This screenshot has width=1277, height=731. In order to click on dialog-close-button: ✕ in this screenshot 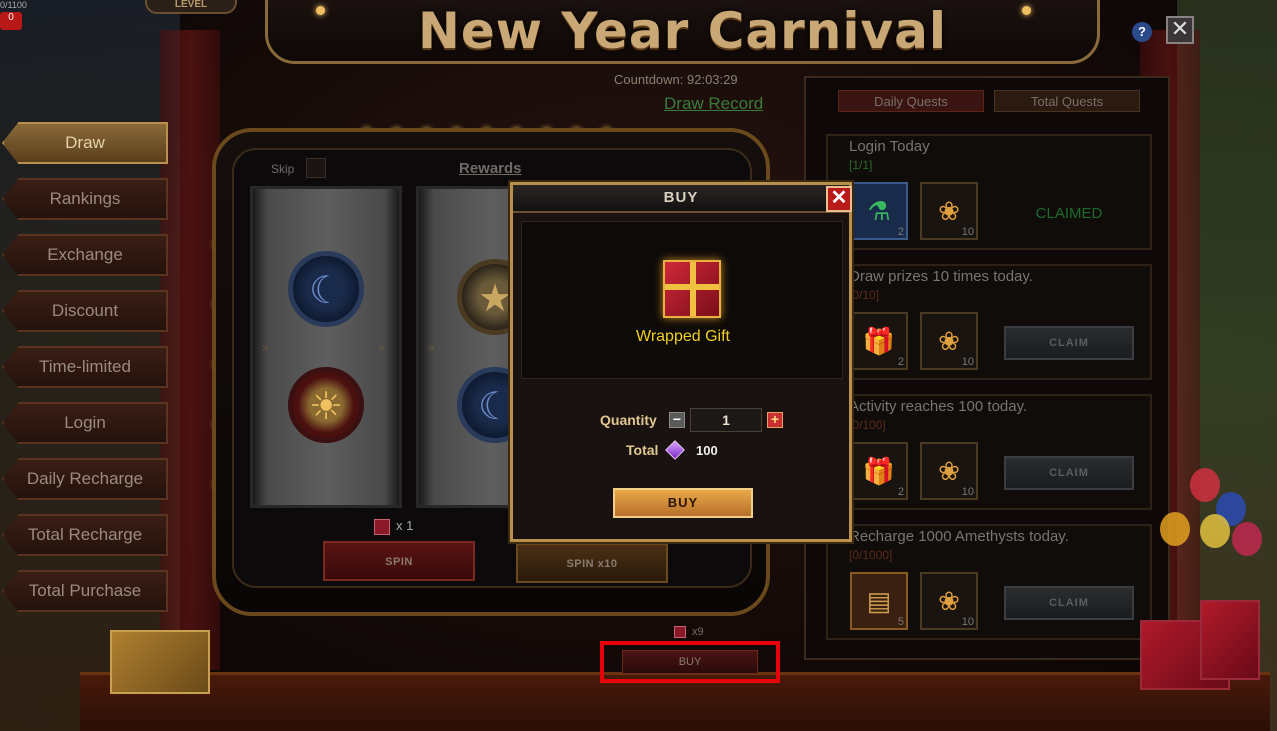, I will do `click(839, 199)`.